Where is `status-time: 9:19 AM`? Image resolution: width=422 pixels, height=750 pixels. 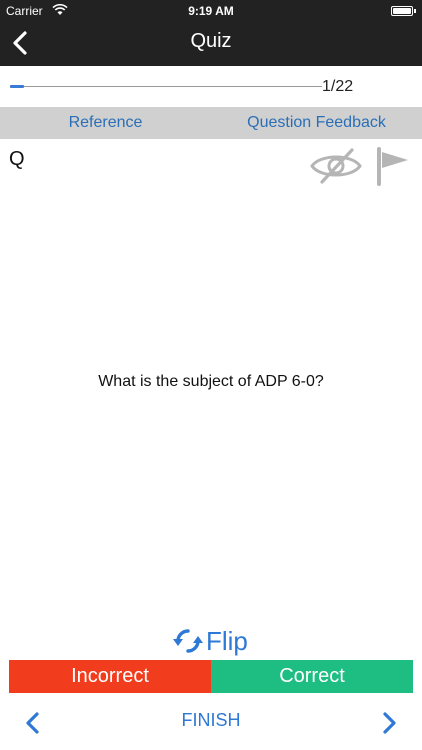 status-time: 9:19 AM is located at coordinates (211, 11).